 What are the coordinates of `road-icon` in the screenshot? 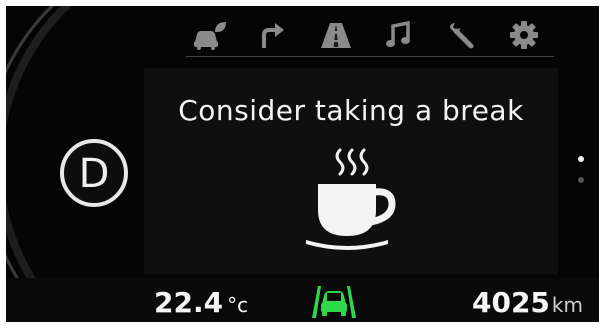 It's located at (336, 35).